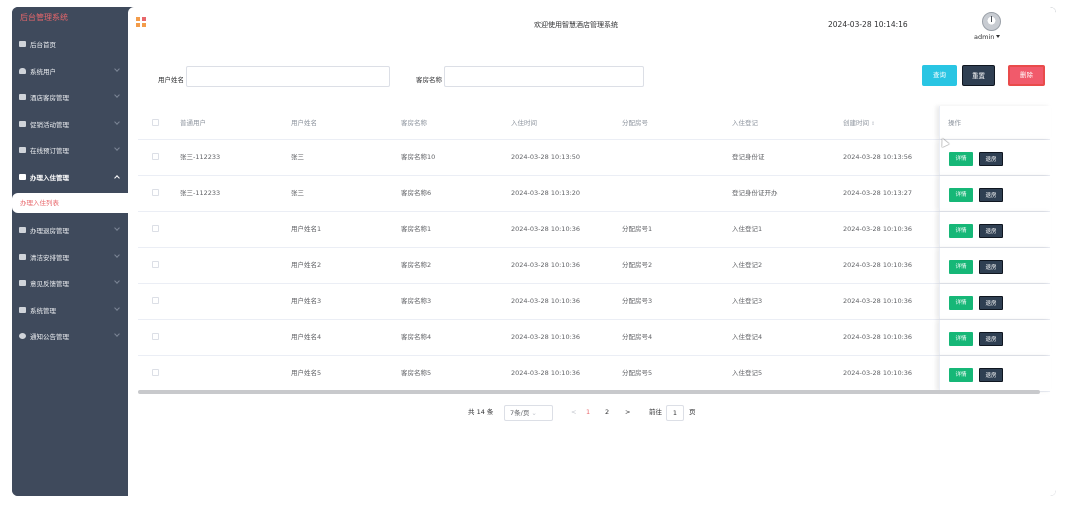  I want to click on goto-page-input: 1, so click(675, 413).